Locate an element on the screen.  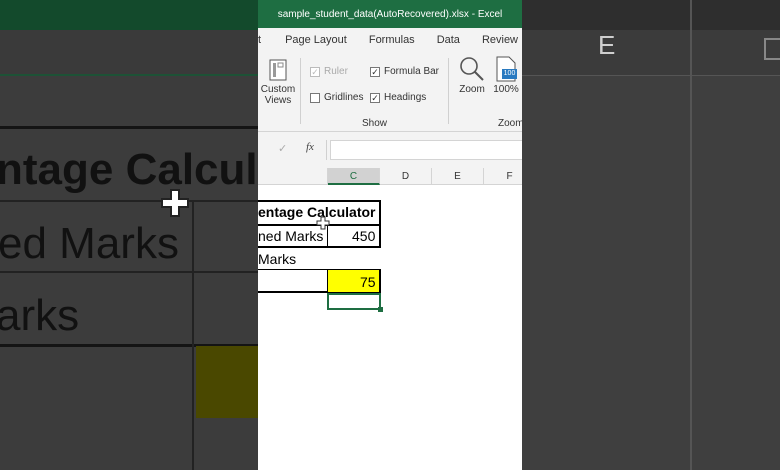
custom-views-label-2: Views is located at coordinates (278, 100).